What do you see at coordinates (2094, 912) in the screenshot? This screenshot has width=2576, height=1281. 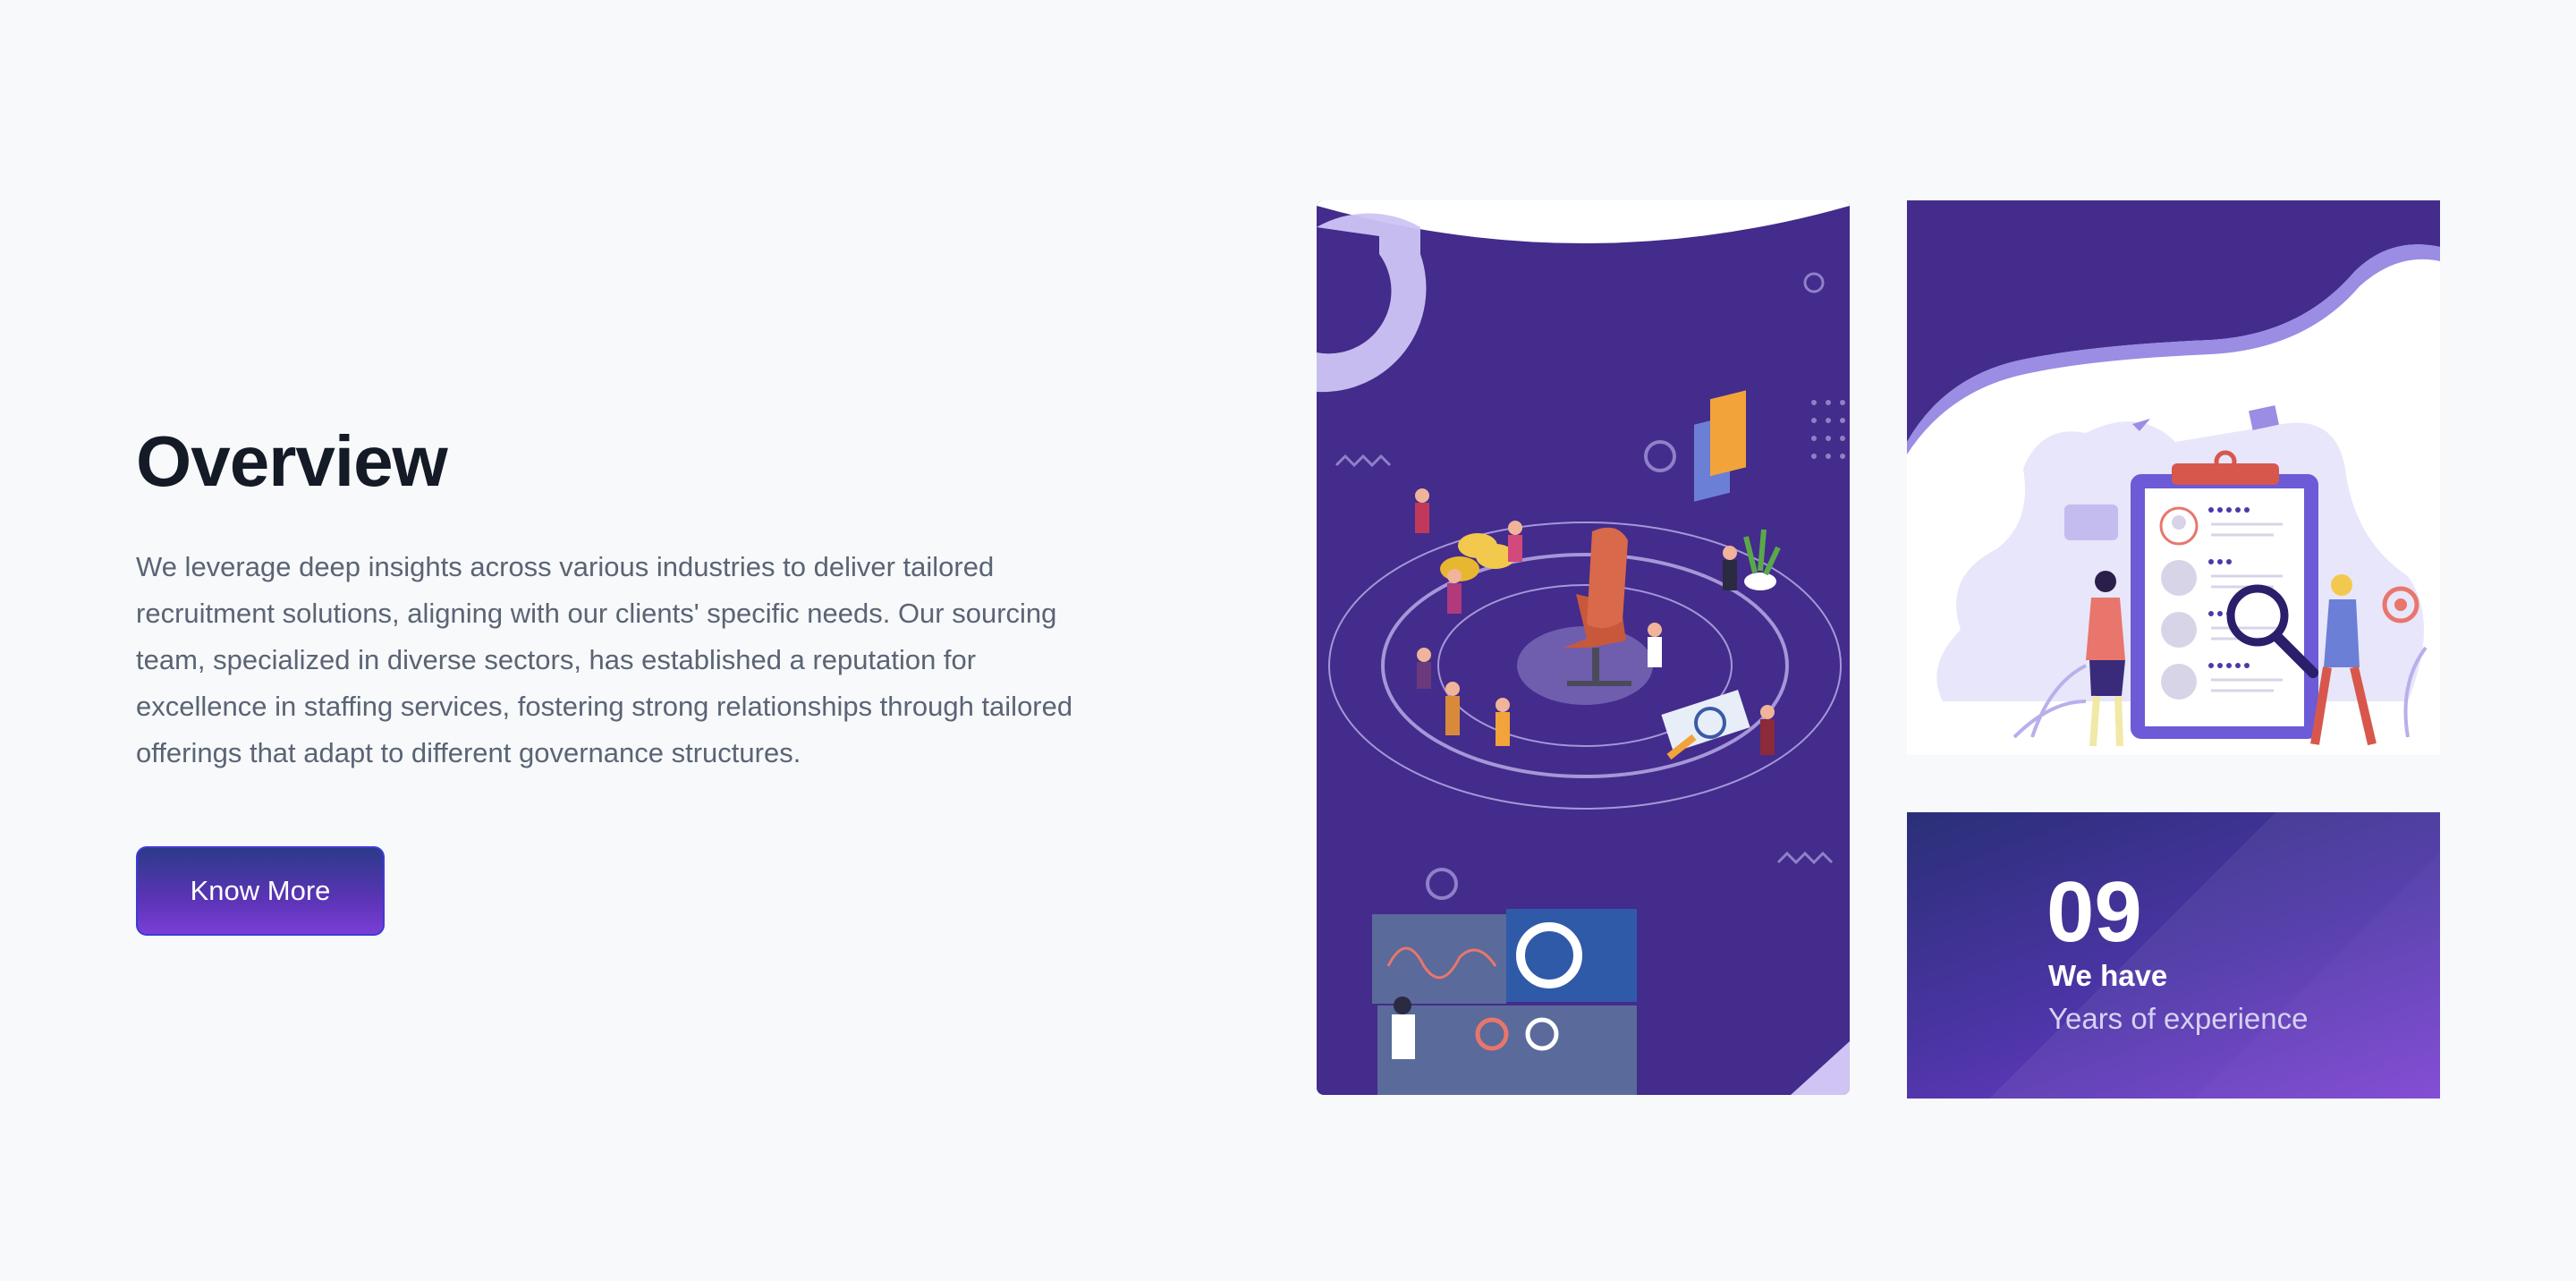 I see `years-number: 09` at bounding box center [2094, 912].